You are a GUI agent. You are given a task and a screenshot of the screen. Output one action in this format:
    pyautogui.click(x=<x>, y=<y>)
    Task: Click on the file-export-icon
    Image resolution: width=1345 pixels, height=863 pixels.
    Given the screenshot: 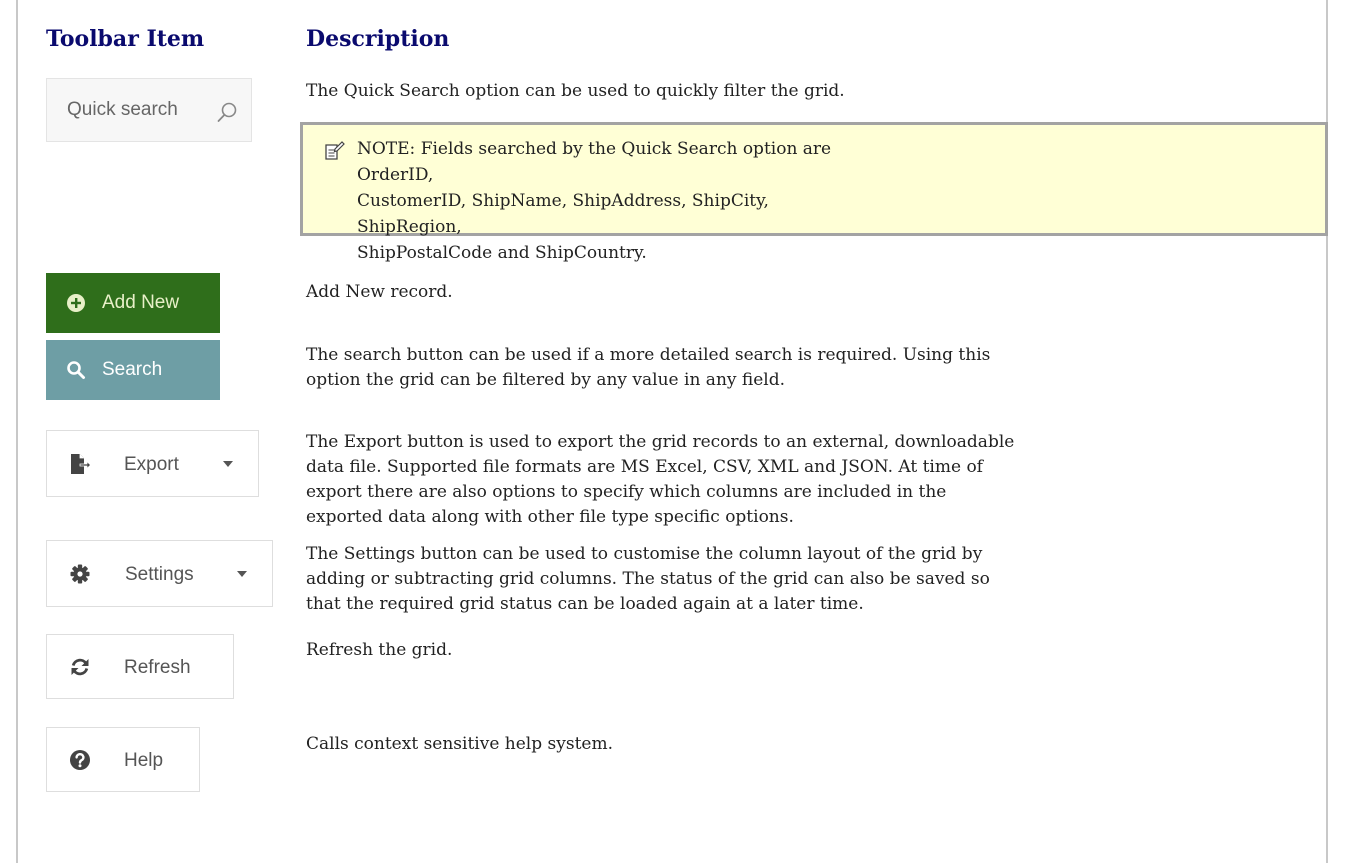 What is the action you would take?
    pyautogui.click(x=81, y=464)
    